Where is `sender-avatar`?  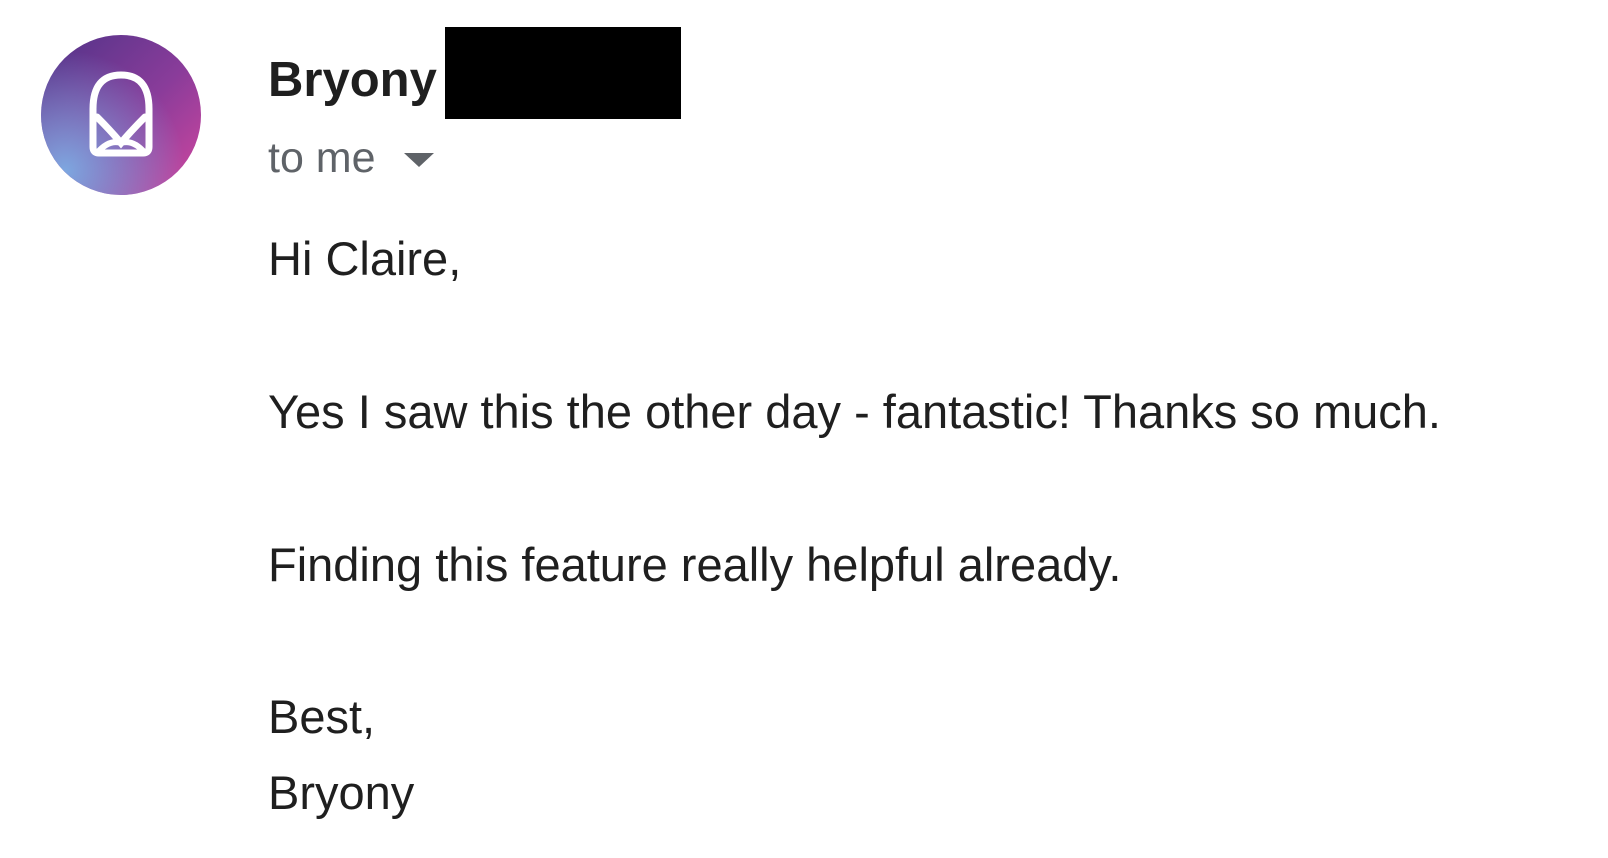
sender-avatar is located at coordinates (121, 115).